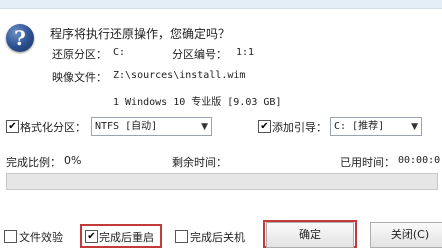  I want to click on format-filesystem-select: NTFS [自动] ▼, so click(151, 126).